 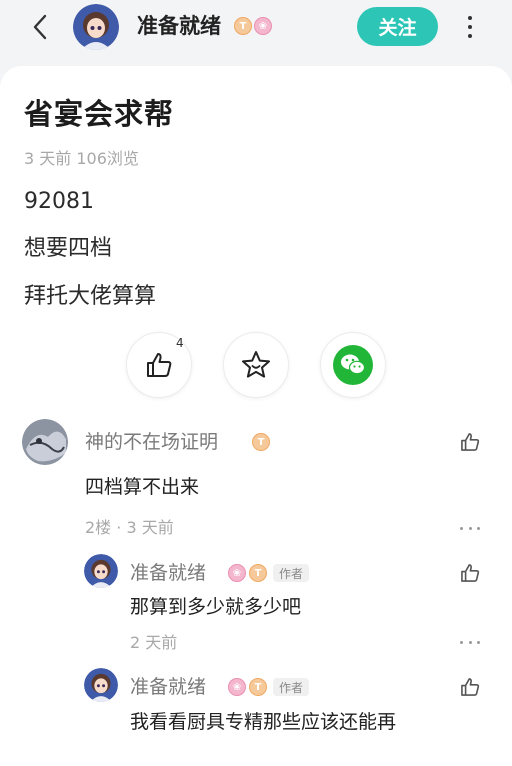 I want to click on more-options-button, so click(x=470, y=27).